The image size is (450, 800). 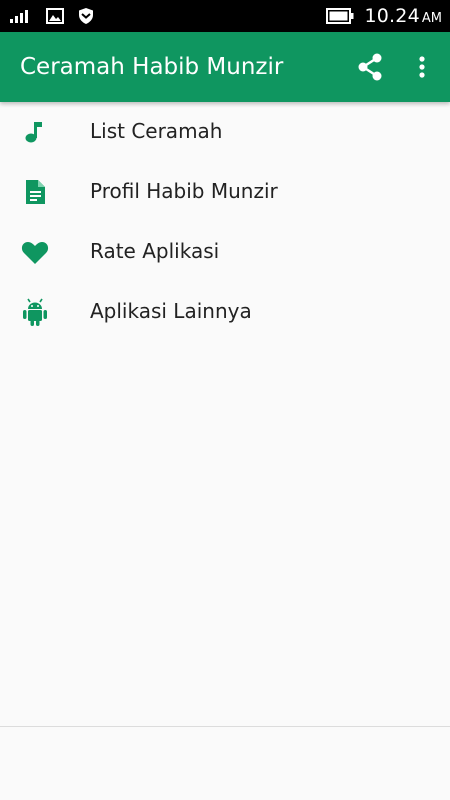 I want to click on menu-item-label: List Ceramah, so click(x=156, y=131).